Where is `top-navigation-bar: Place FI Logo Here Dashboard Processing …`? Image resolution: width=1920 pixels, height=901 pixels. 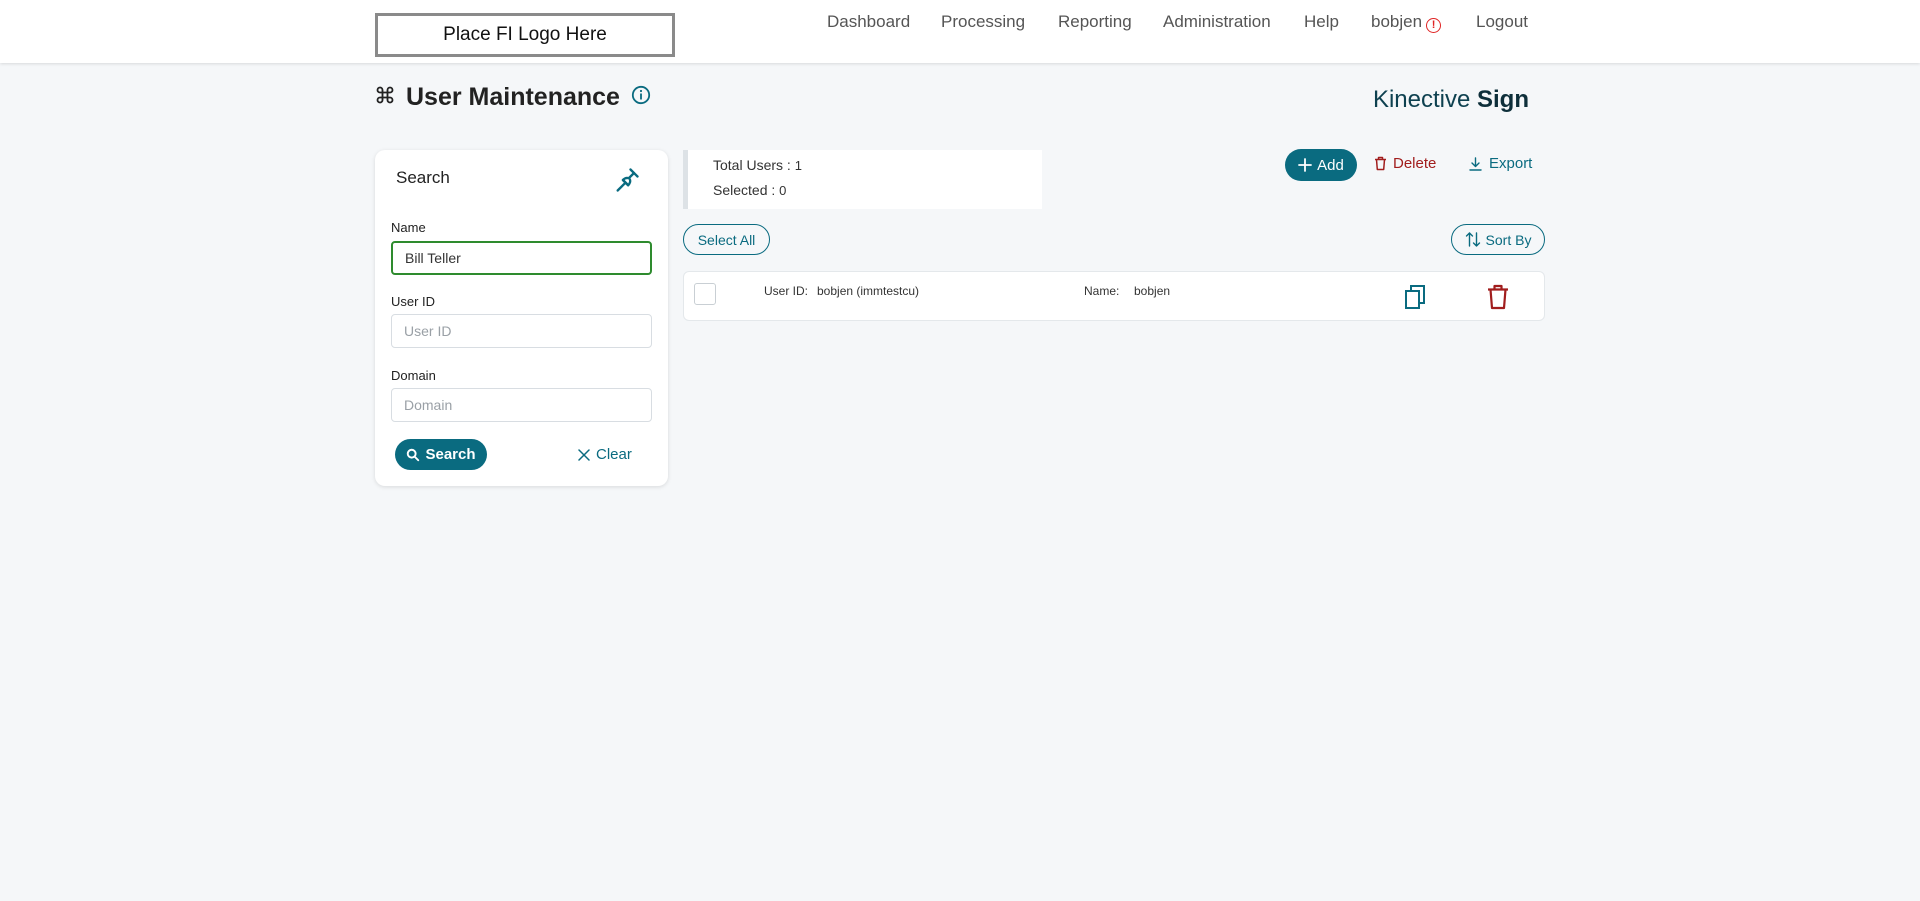
top-navigation-bar: Place FI Logo Here Dashboard Processing … is located at coordinates (960, 31).